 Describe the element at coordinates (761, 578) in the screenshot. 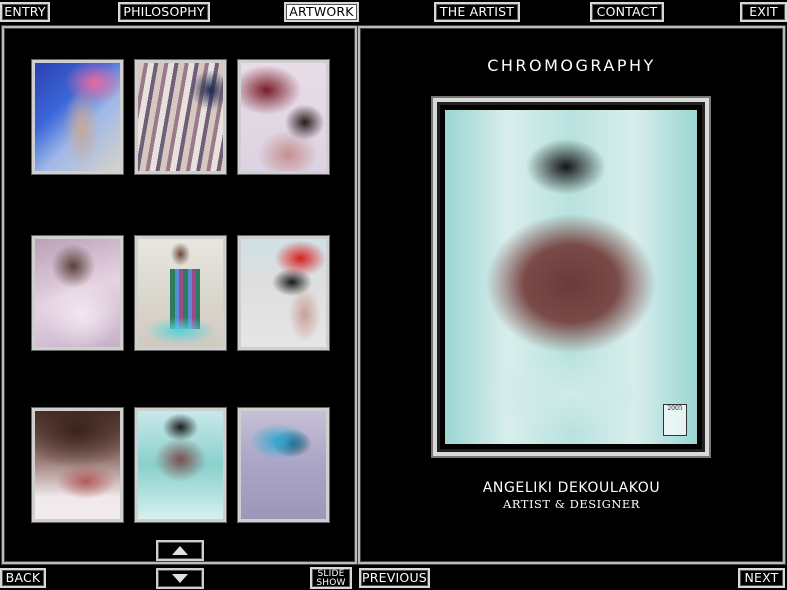

I see `next-button: NEXT` at that location.